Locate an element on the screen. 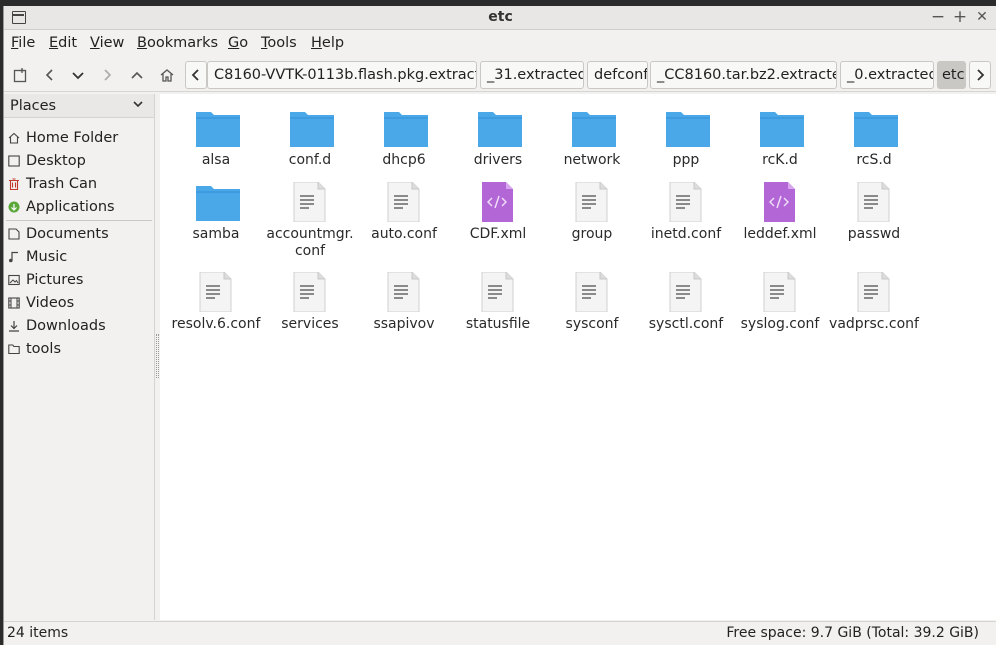 This screenshot has height=645, width=996. sidebar-item-tools: tools is located at coordinates (79, 350).